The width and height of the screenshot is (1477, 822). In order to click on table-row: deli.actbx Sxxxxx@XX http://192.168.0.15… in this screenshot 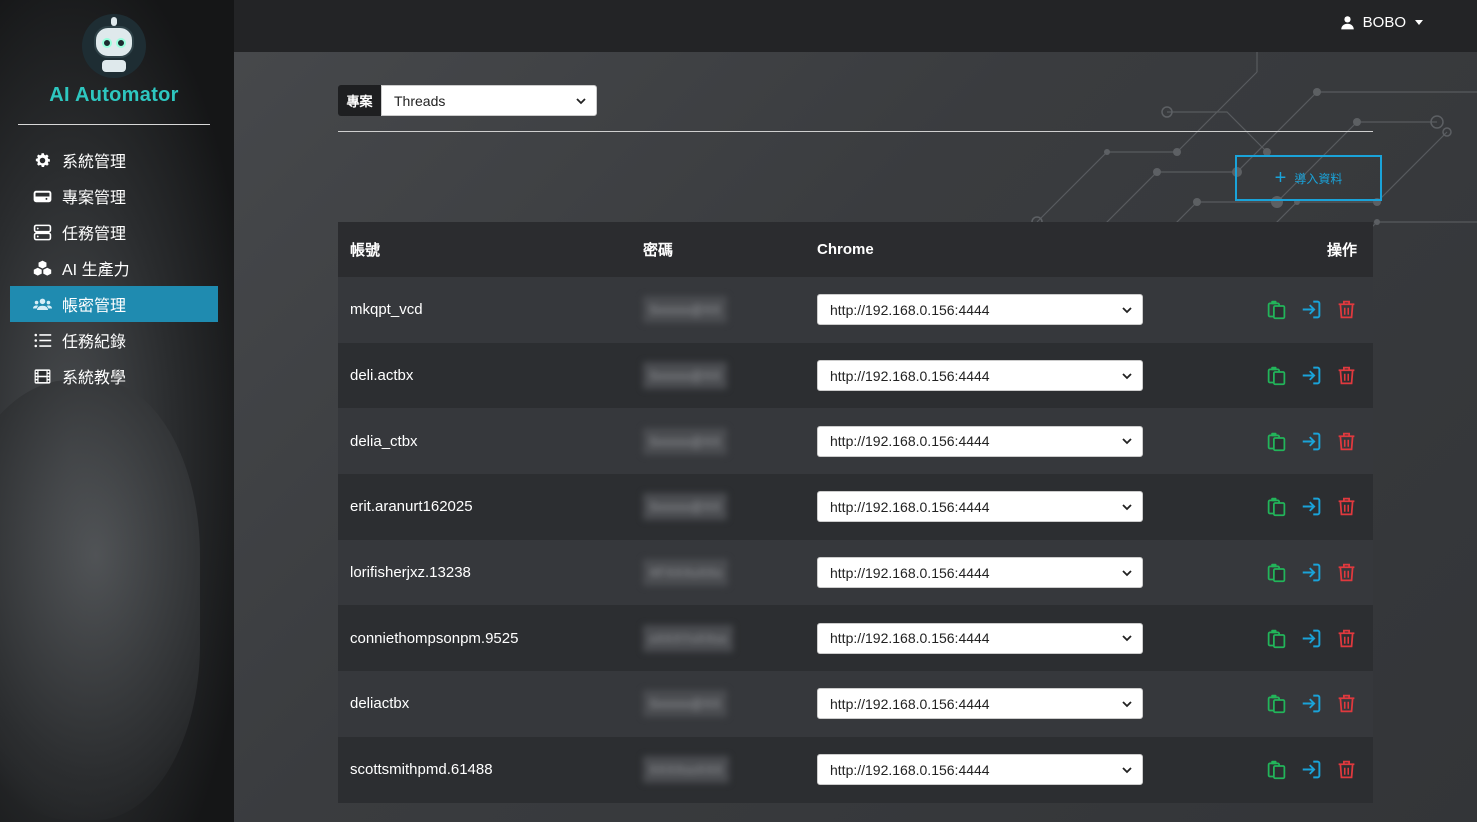, I will do `click(855, 375)`.